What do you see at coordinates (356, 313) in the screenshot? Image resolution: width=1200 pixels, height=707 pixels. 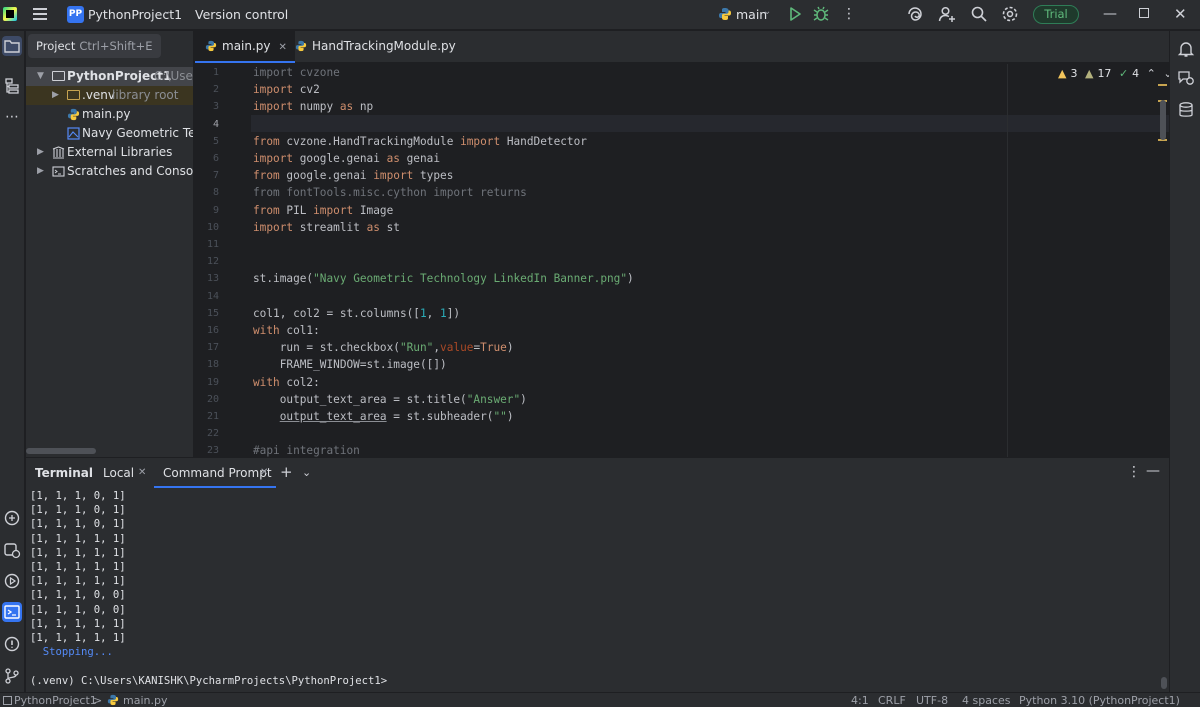 I see `code-line: col1, col2 = st.columns([1, 1])` at bounding box center [356, 313].